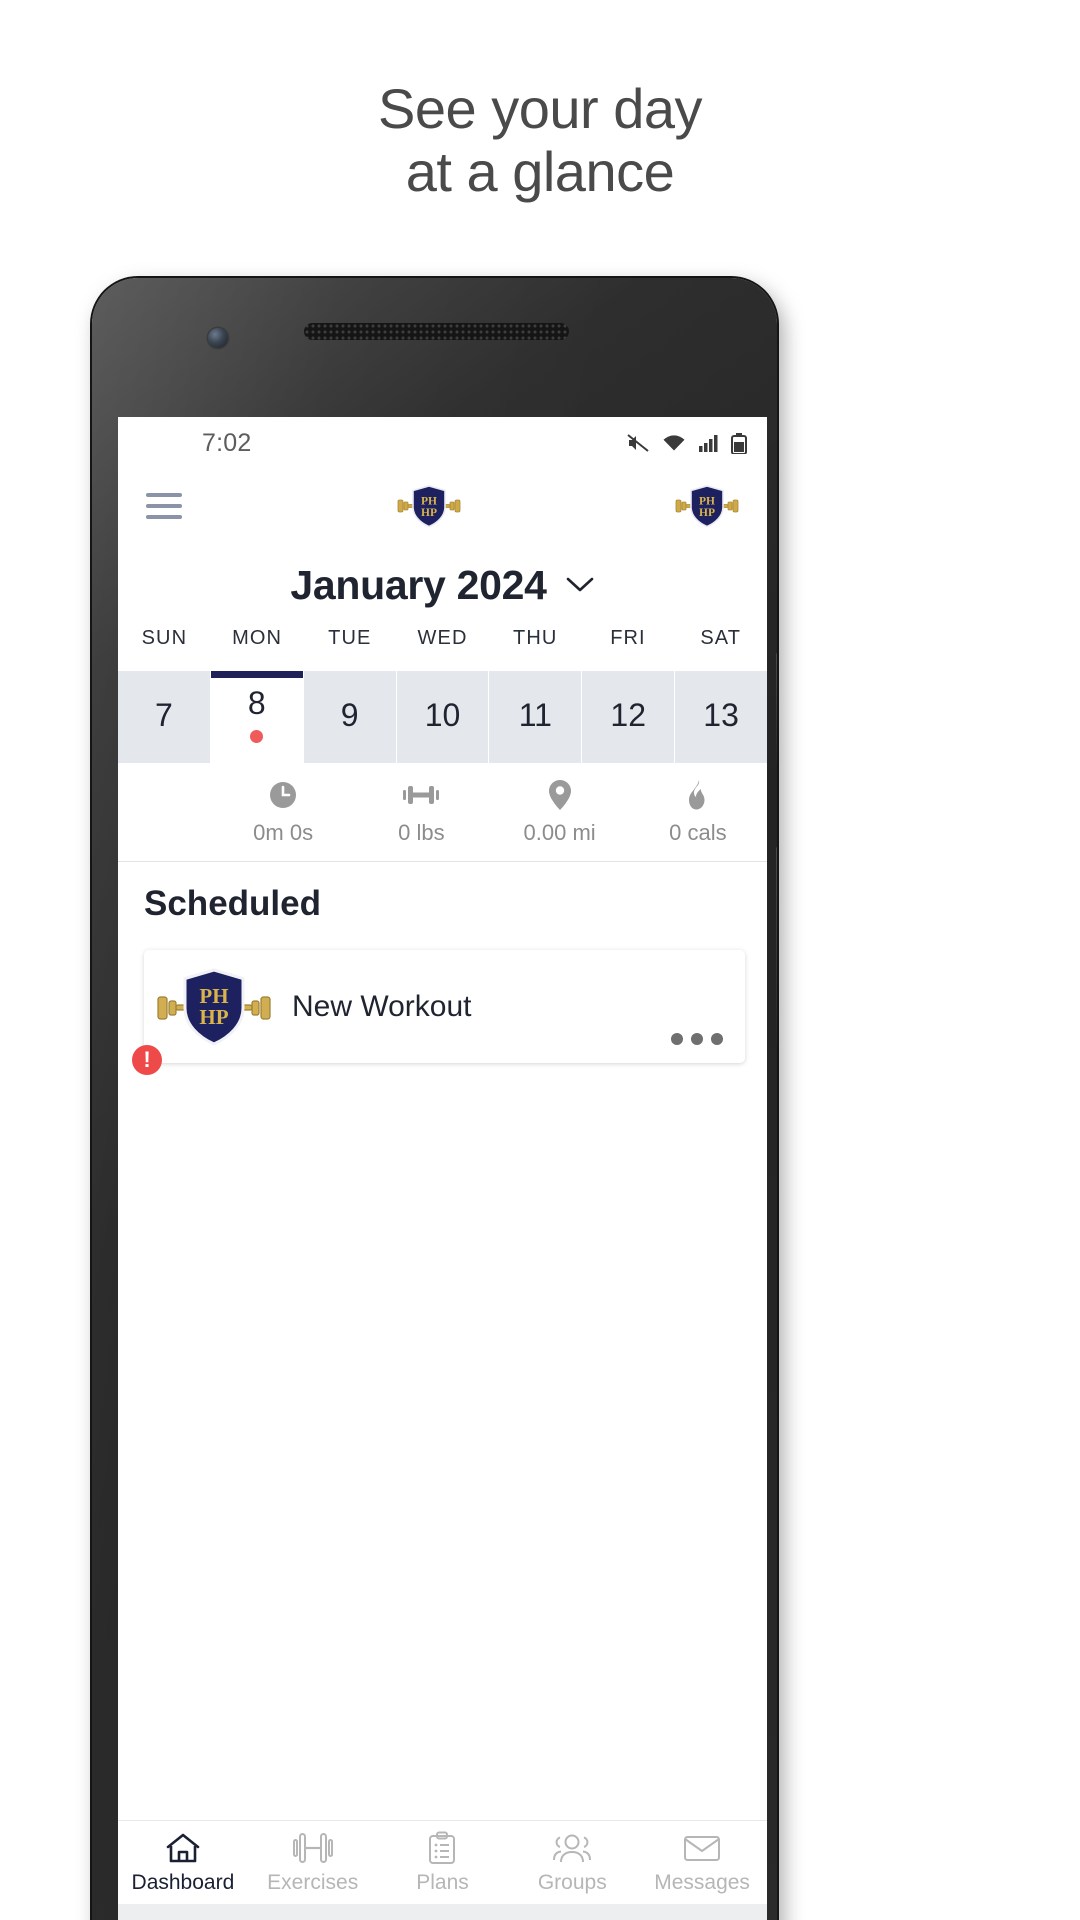 The width and height of the screenshot is (1080, 1920). Describe the element at coordinates (739, 443) in the screenshot. I see `battery-icon` at that location.